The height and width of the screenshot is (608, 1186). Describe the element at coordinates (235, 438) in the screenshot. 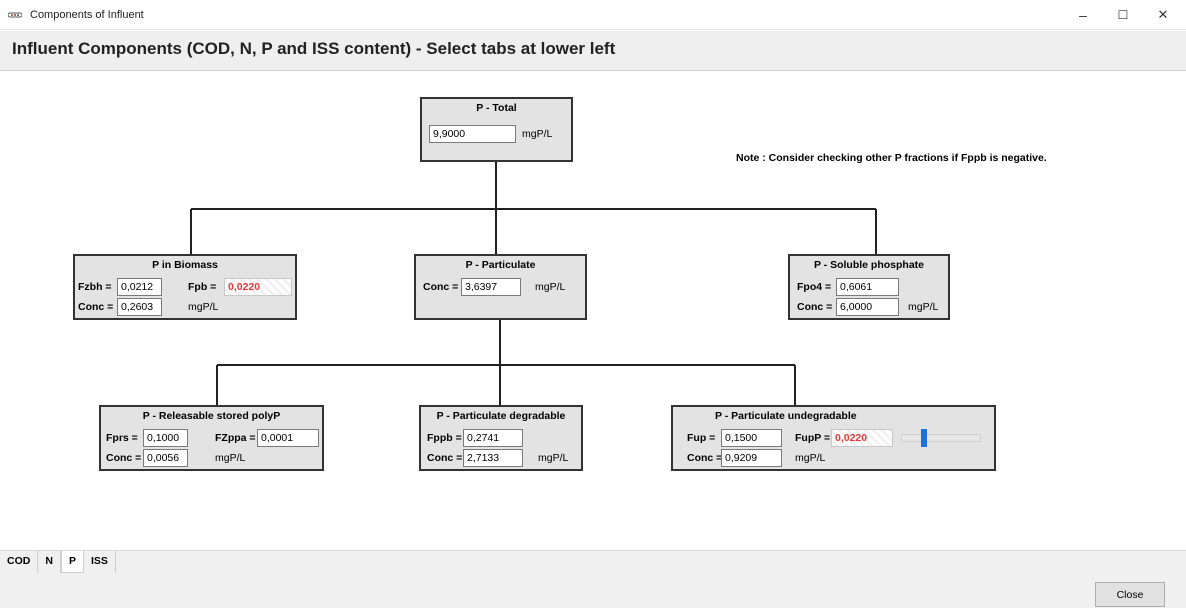

I see `fzppa-label: FZppa =` at that location.